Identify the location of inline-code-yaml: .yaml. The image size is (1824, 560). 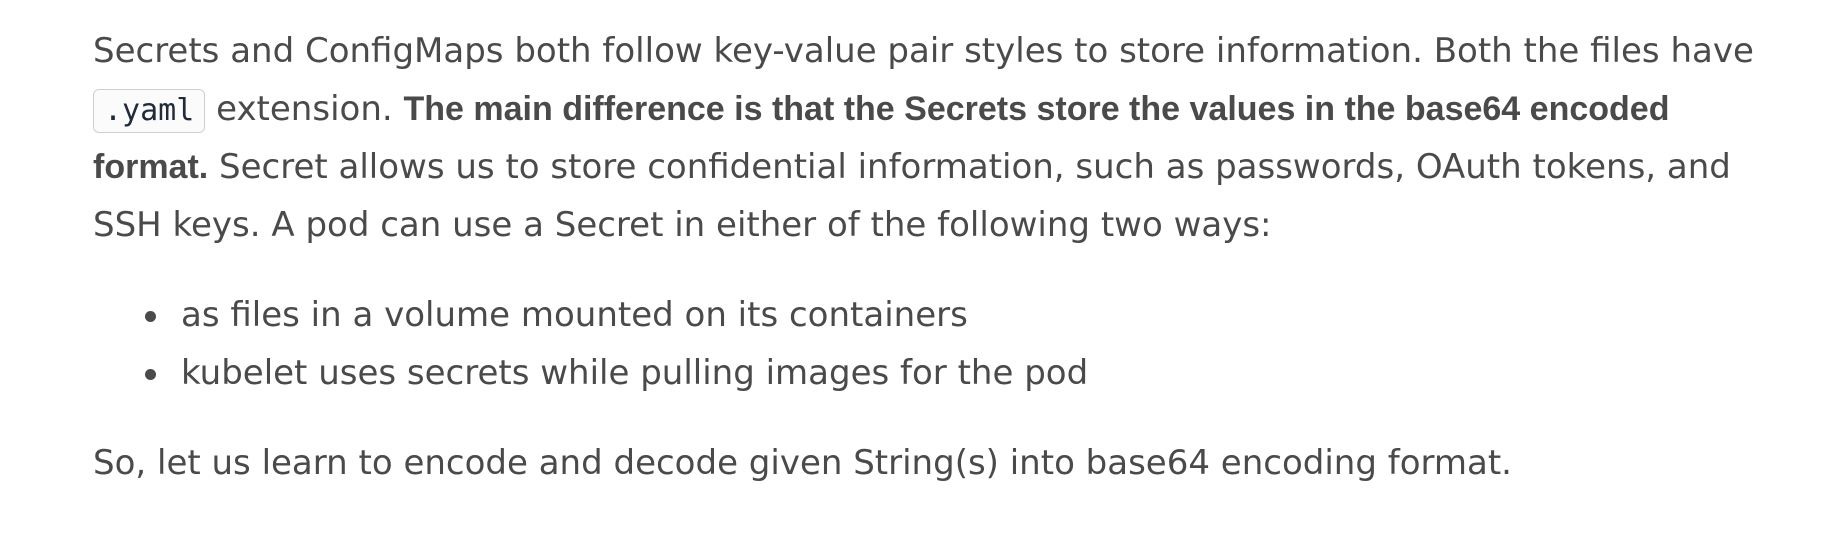
(149, 111).